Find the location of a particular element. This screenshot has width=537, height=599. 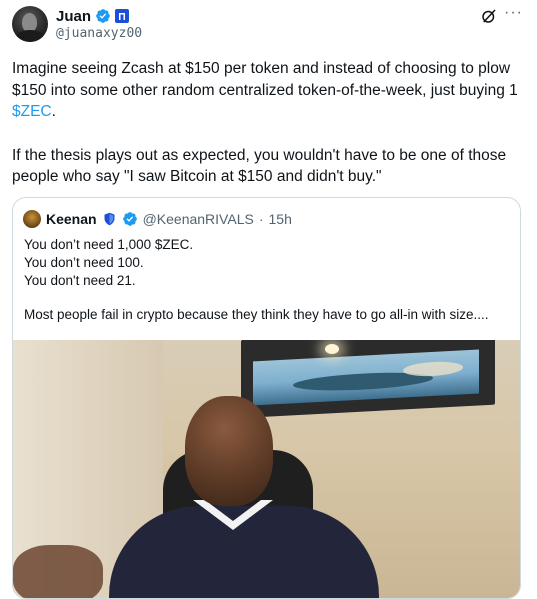

quote-author-avatar is located at coordinates (32, 219).